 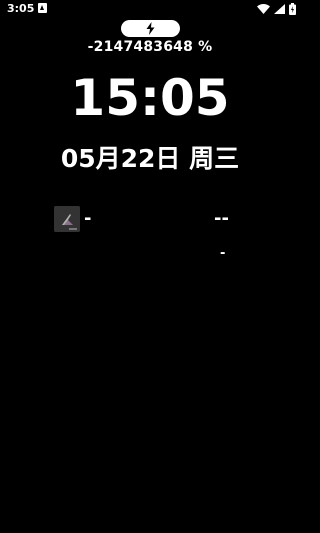 I want to click on charging-indicator, so click(x=150, y=28).